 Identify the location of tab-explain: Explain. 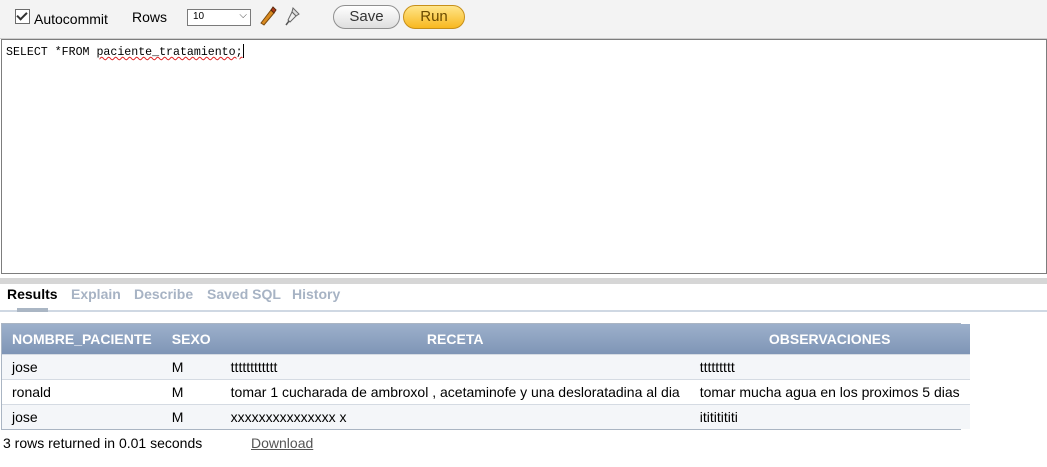
(96, 294).